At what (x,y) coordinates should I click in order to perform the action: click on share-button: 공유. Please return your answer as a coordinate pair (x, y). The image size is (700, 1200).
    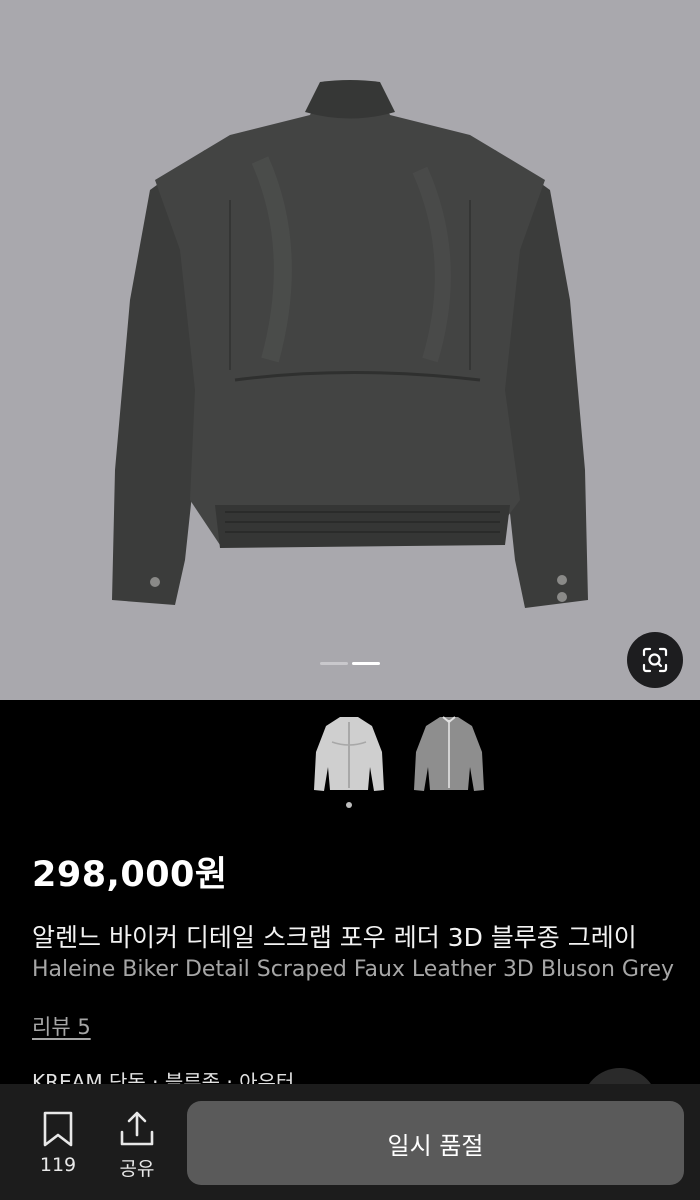
    Looking at the image, I should click on (137, 1145).